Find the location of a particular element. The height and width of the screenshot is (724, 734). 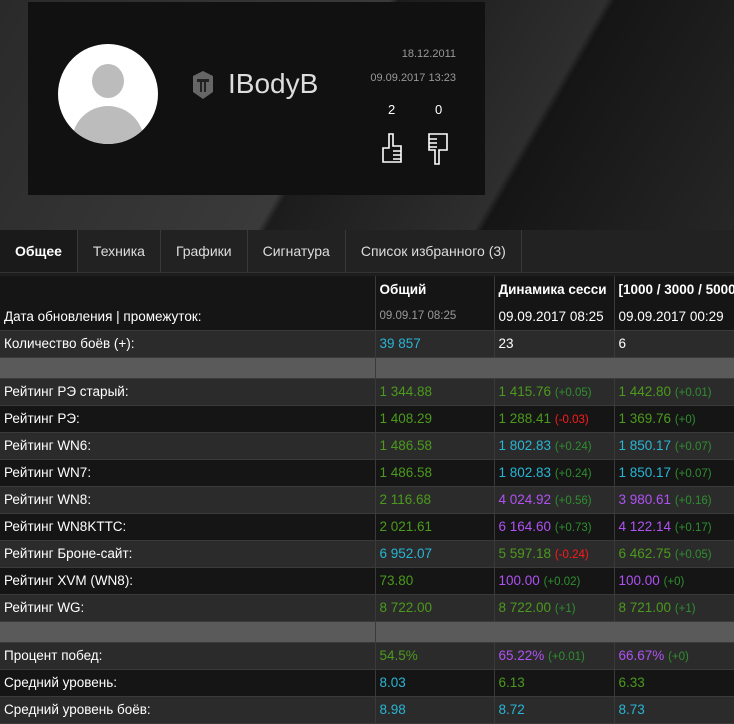

cell: 8.98 is located at coordinates (435, 710).